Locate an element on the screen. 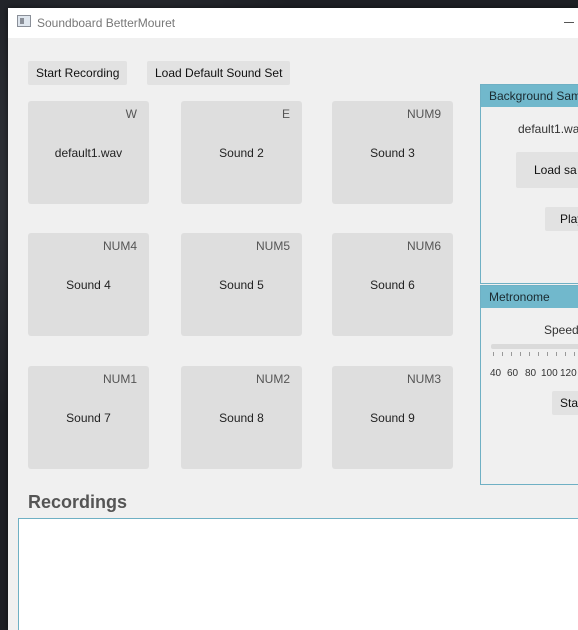 This screenshot has height=630, width=578. load-sample-button: Load sa is located at coordinates (547, 170).